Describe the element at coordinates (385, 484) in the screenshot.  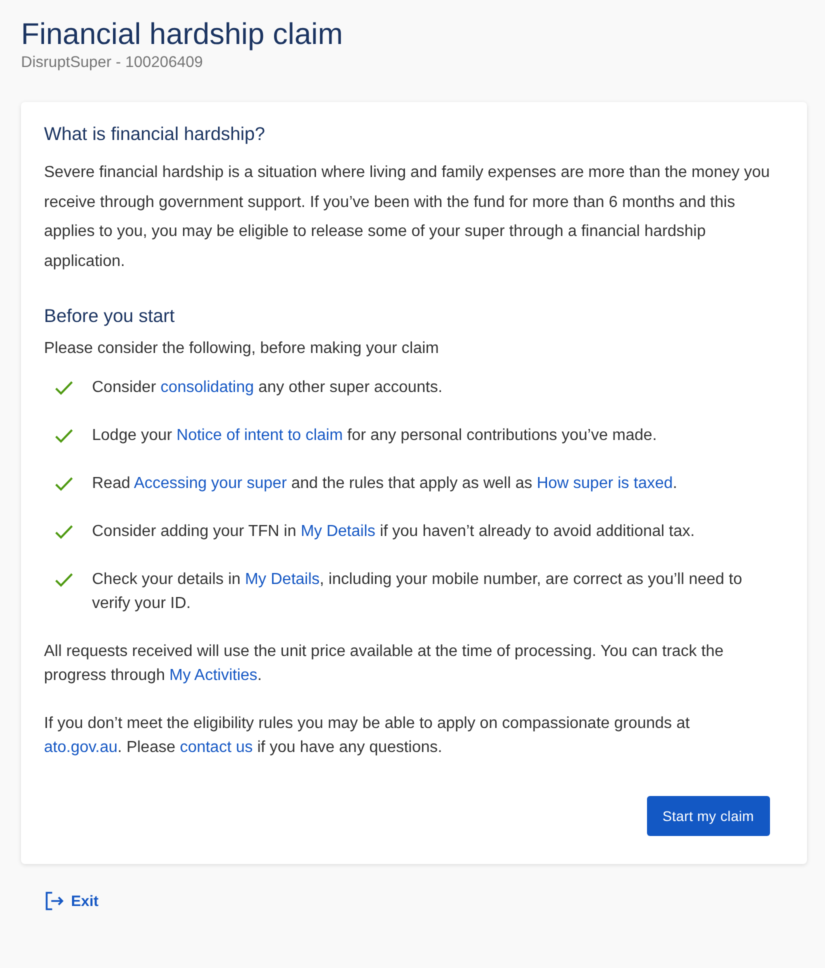
I see `checklist-item: Read Accessing your super and the rules that apply as well as How super is taxed.` at that location.